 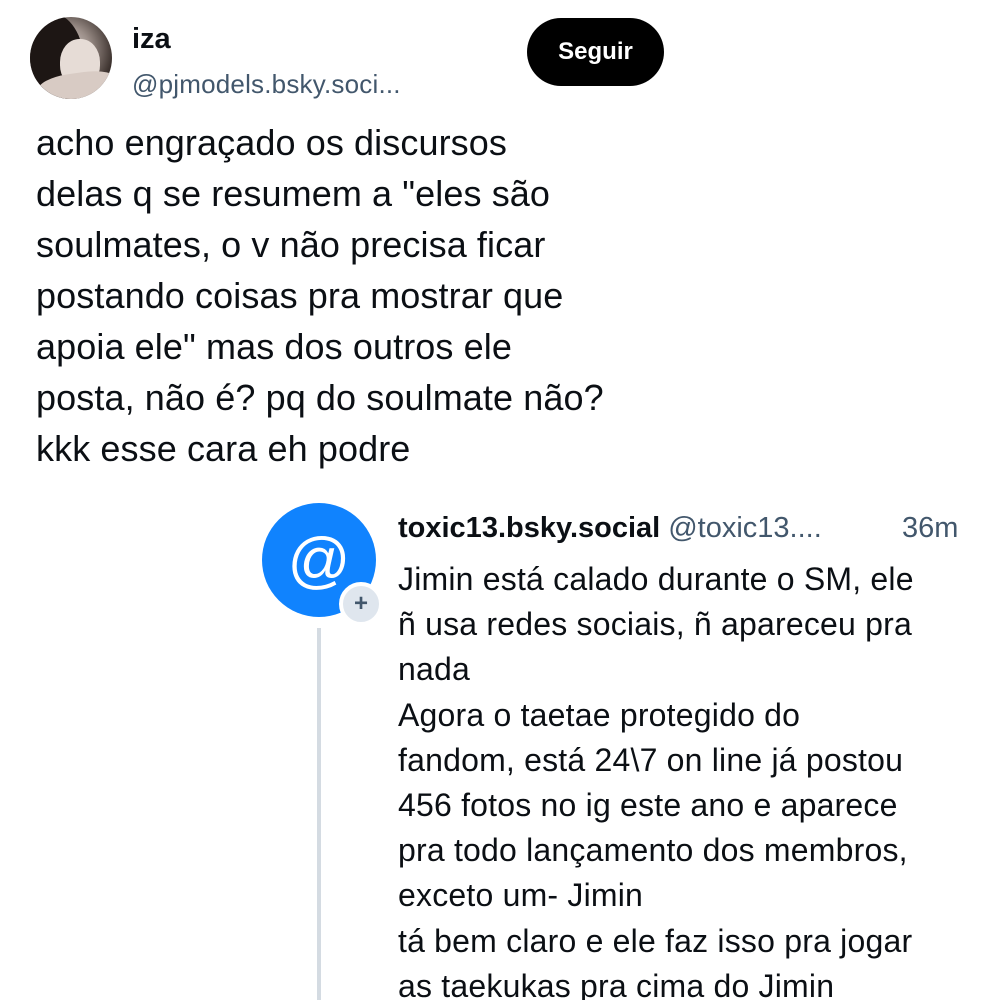 What do you see at coordinates (595, 52) in the screenshot?
I see `follow-button: Seguir` at bounding box center [595, 52].